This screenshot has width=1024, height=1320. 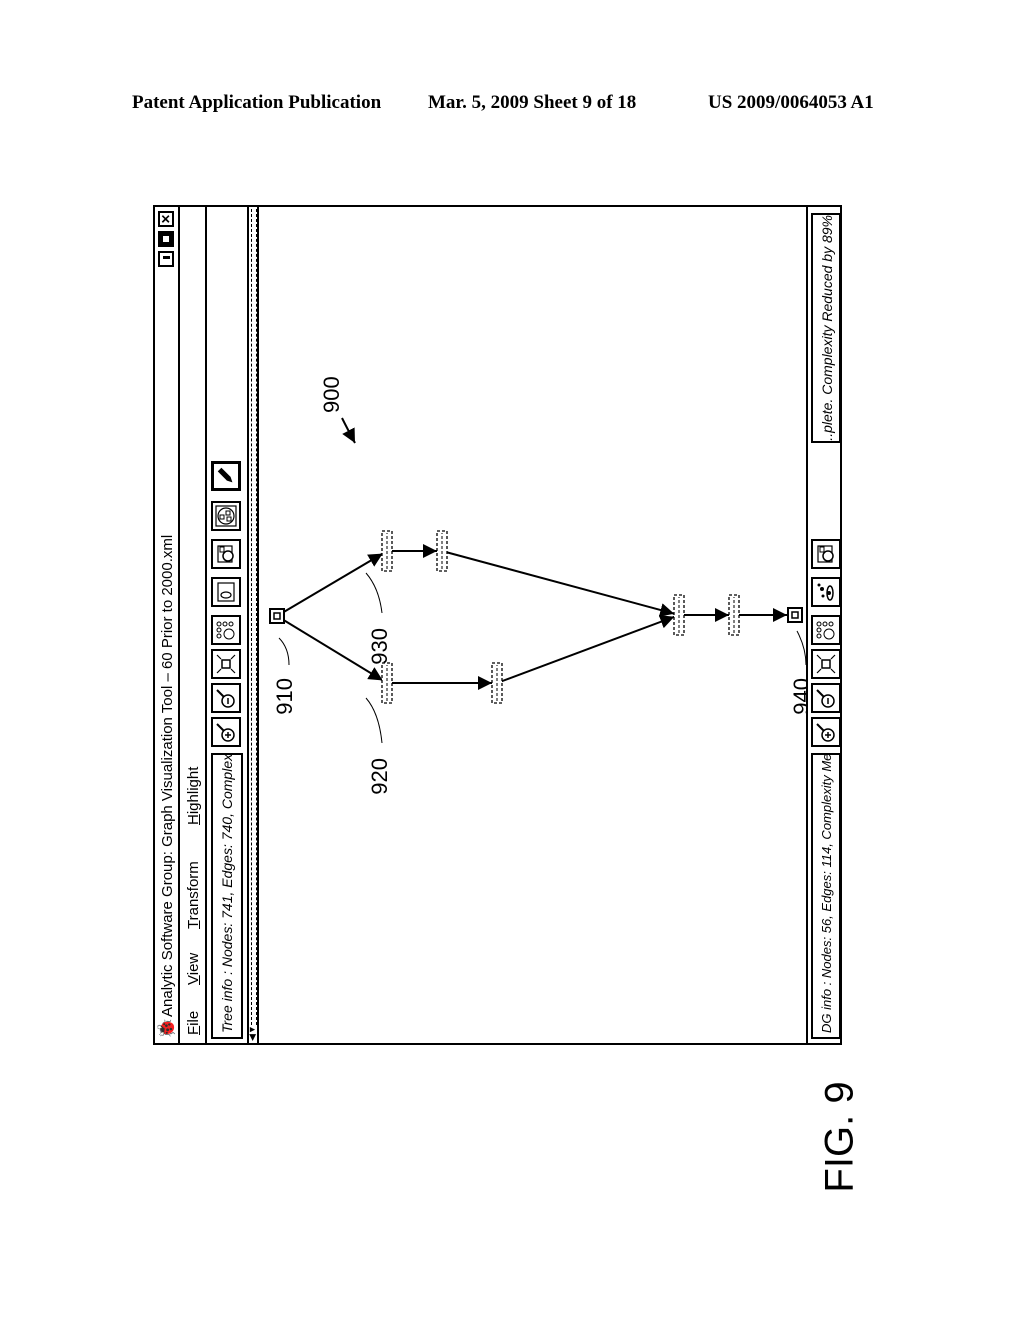 What do you see at coordinates (795, 615) in the screenshot?
I see `sink-node` at bounding box center [795, 615].